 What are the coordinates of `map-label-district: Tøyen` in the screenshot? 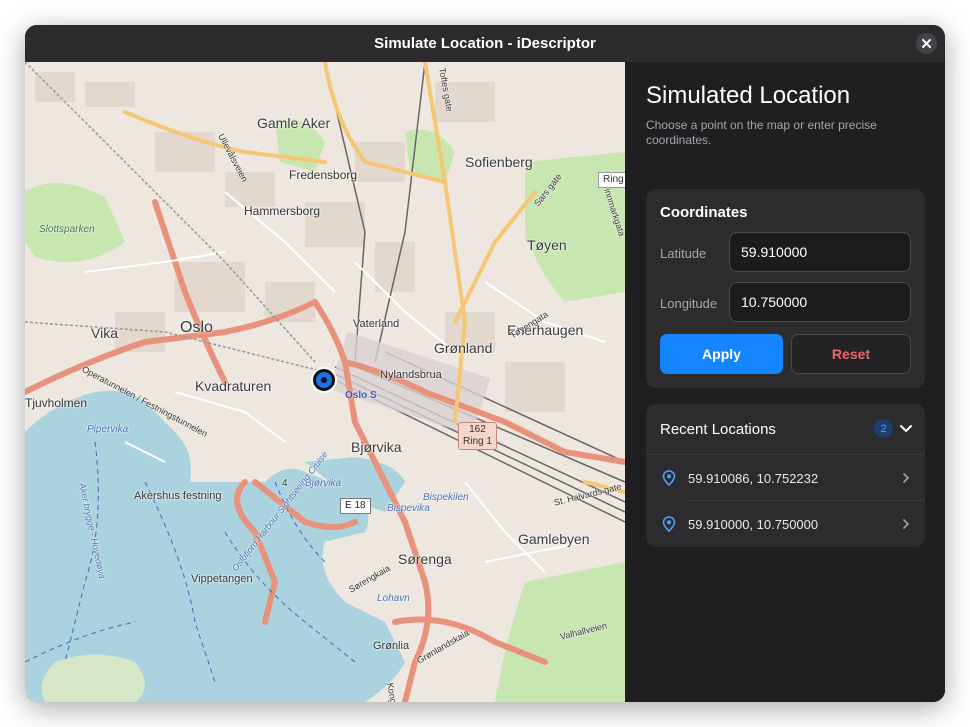 It's located at (547, 245).